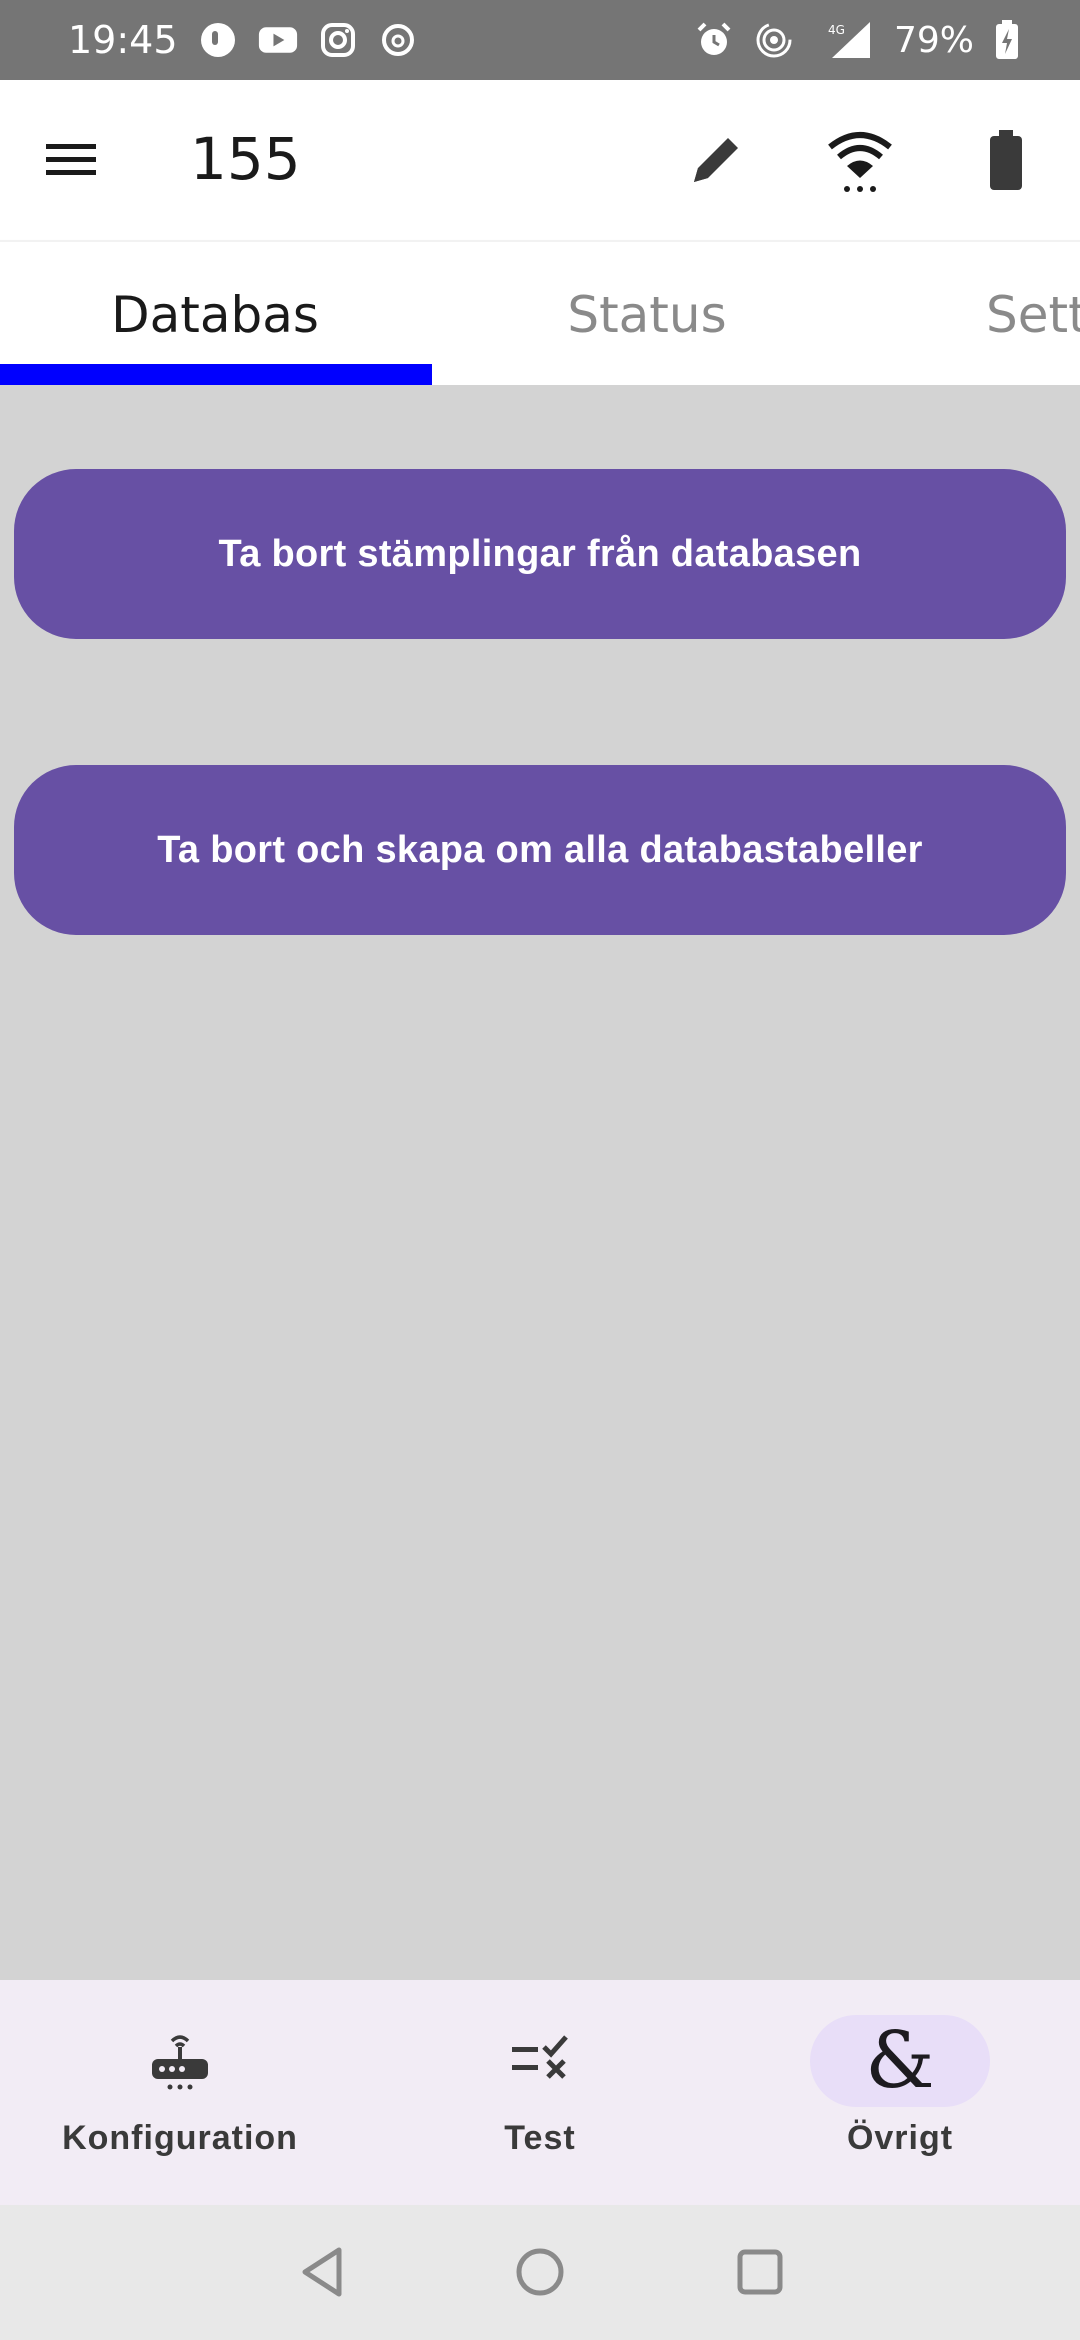 The height and width of the screenshot is (2340, 1080). What do you see at coordinates (933, 40) in the screenshot?
I see `battery-percent: 79%` at bounding box center [933, 40].